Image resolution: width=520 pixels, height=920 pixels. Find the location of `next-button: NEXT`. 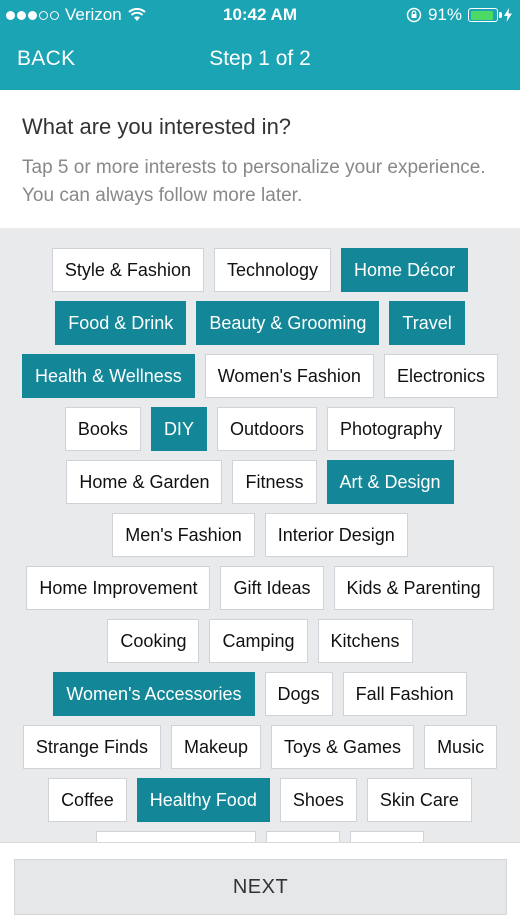

next-button: NEXT is located at coordinates (260, 887).